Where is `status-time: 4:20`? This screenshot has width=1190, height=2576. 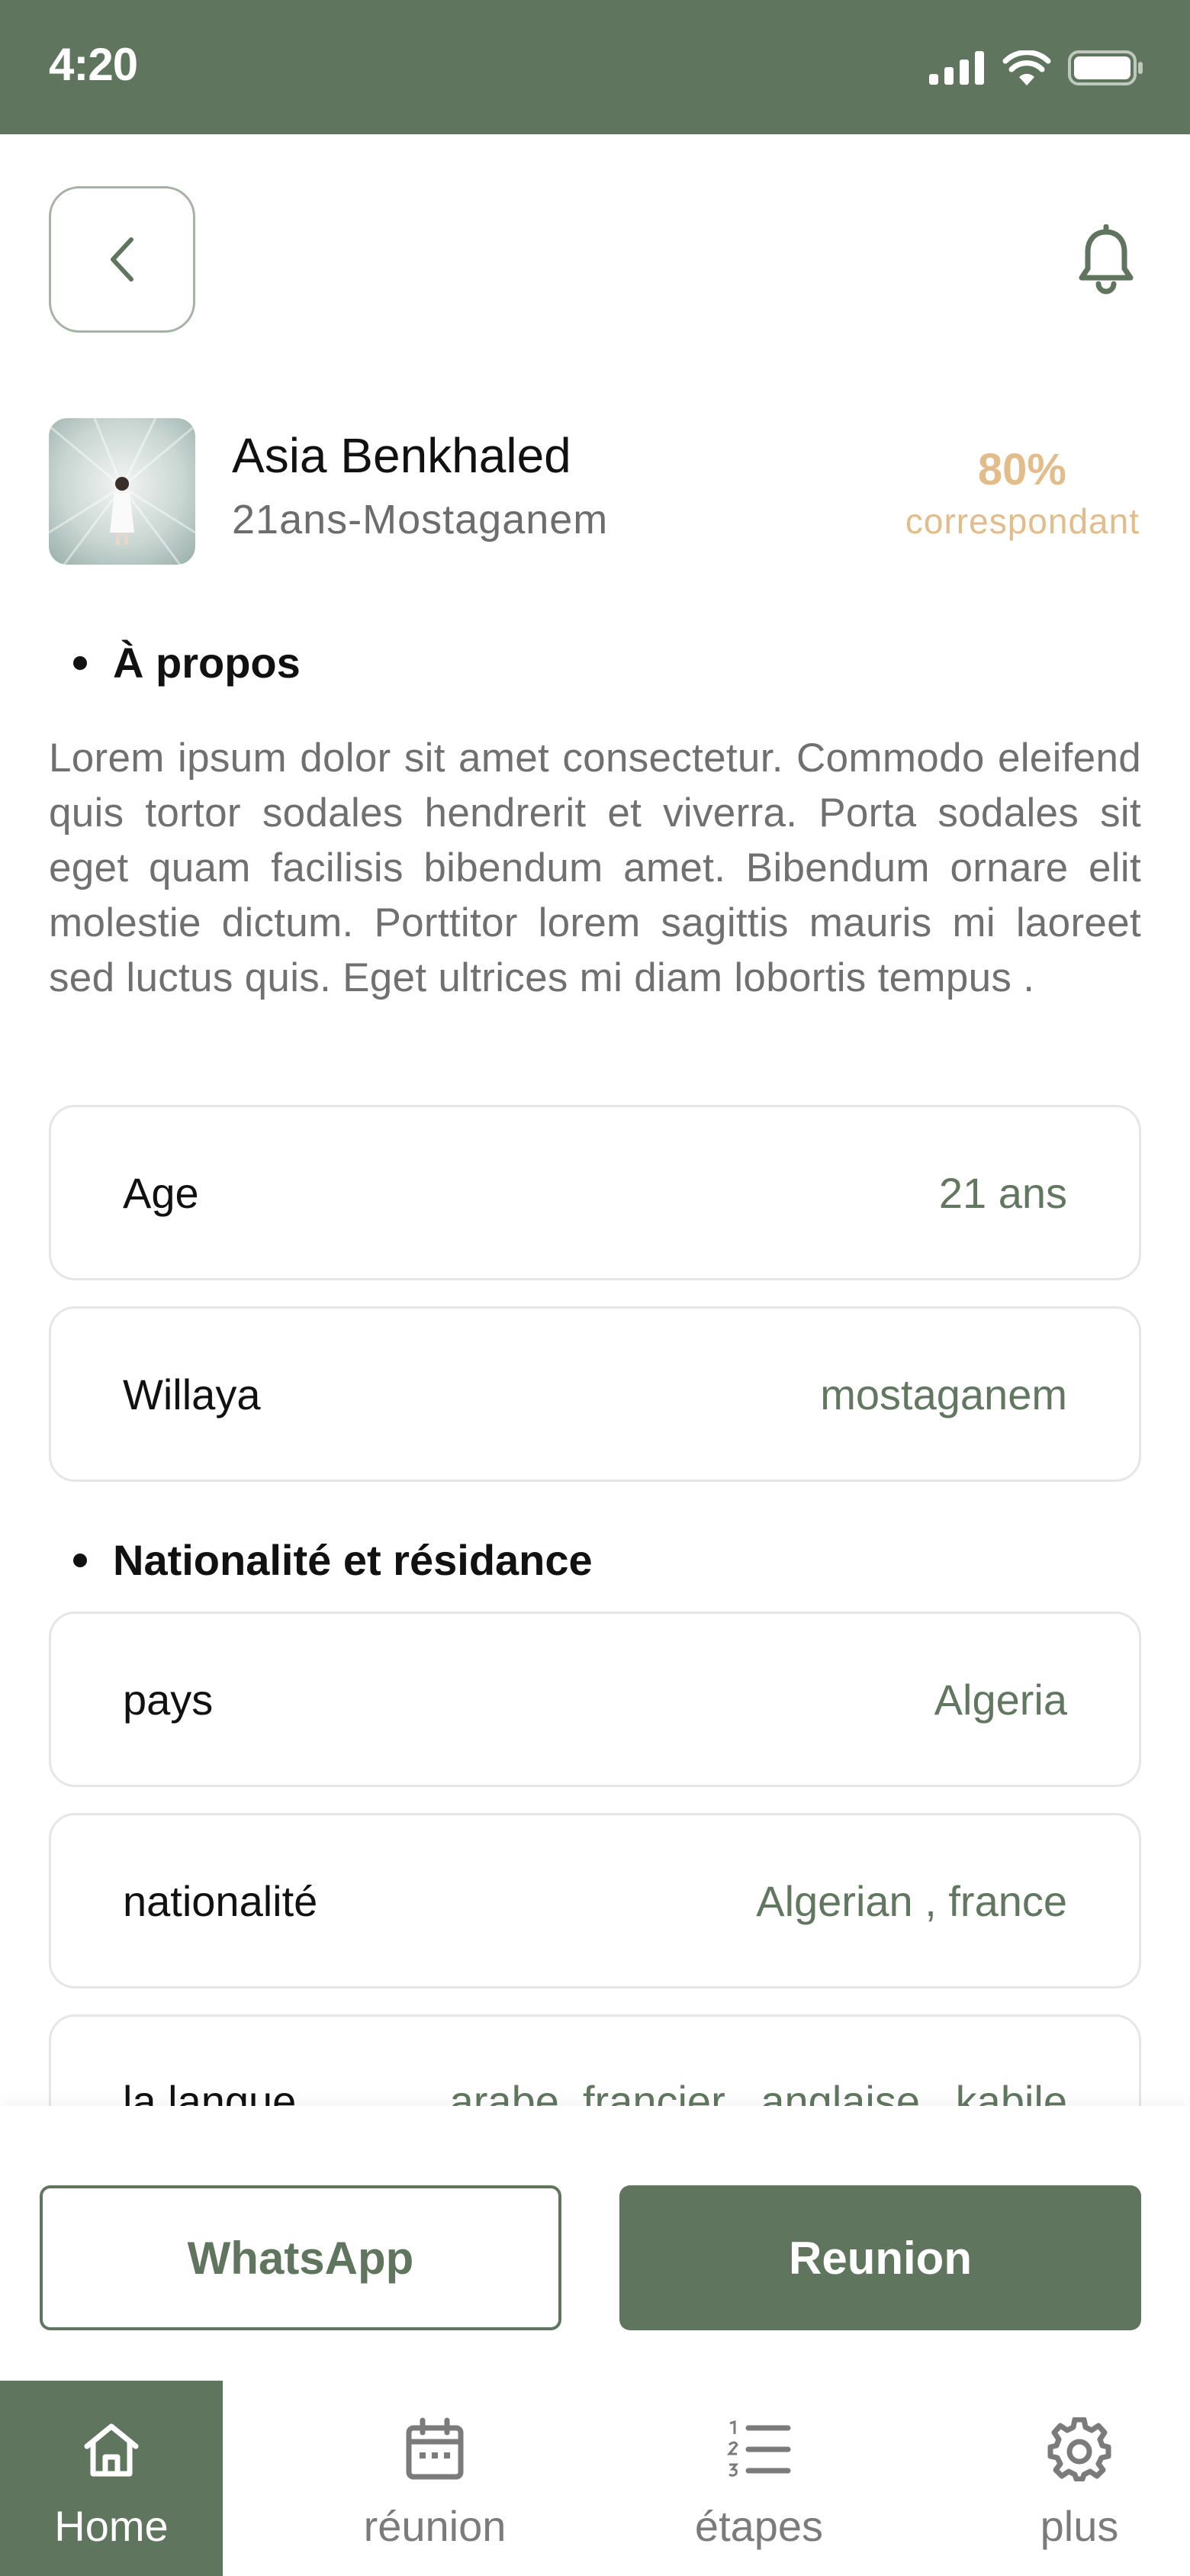
status-time: 4:20 is located at coordinates (93, 64).